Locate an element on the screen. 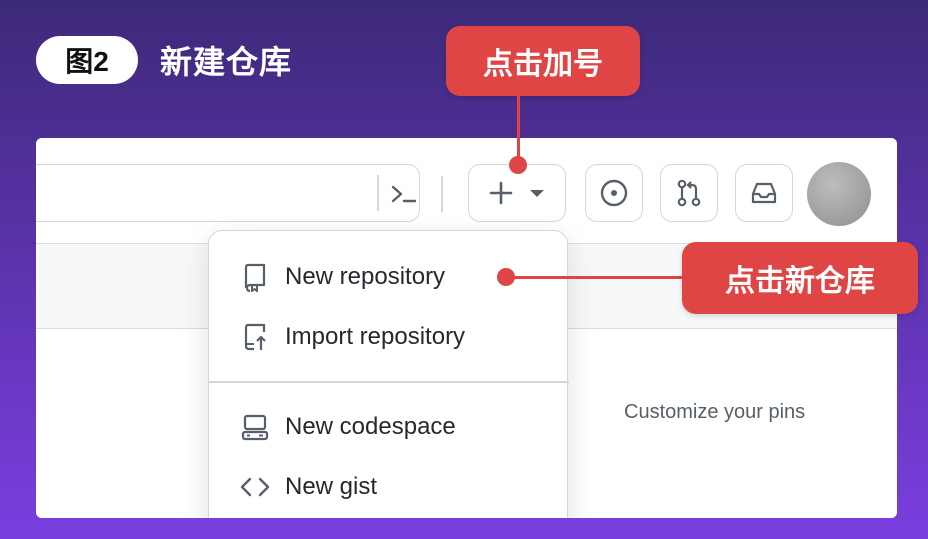 This screenshot has height=539, width=928. menu-item-new-codespace: New codespace is located at coordinates (389, 427).